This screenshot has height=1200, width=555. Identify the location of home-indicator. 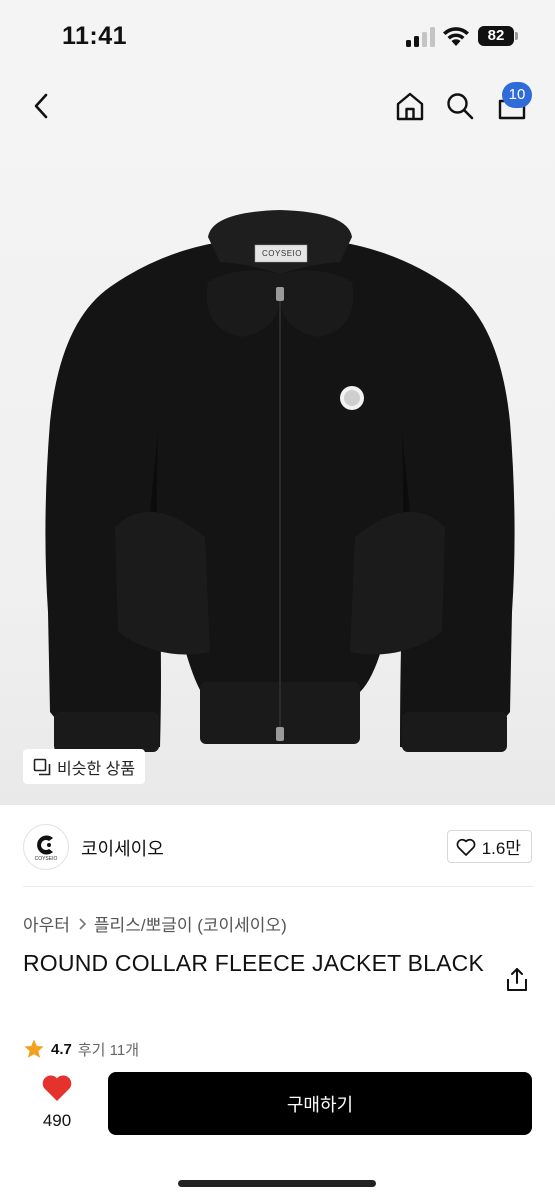
(277, 1183).